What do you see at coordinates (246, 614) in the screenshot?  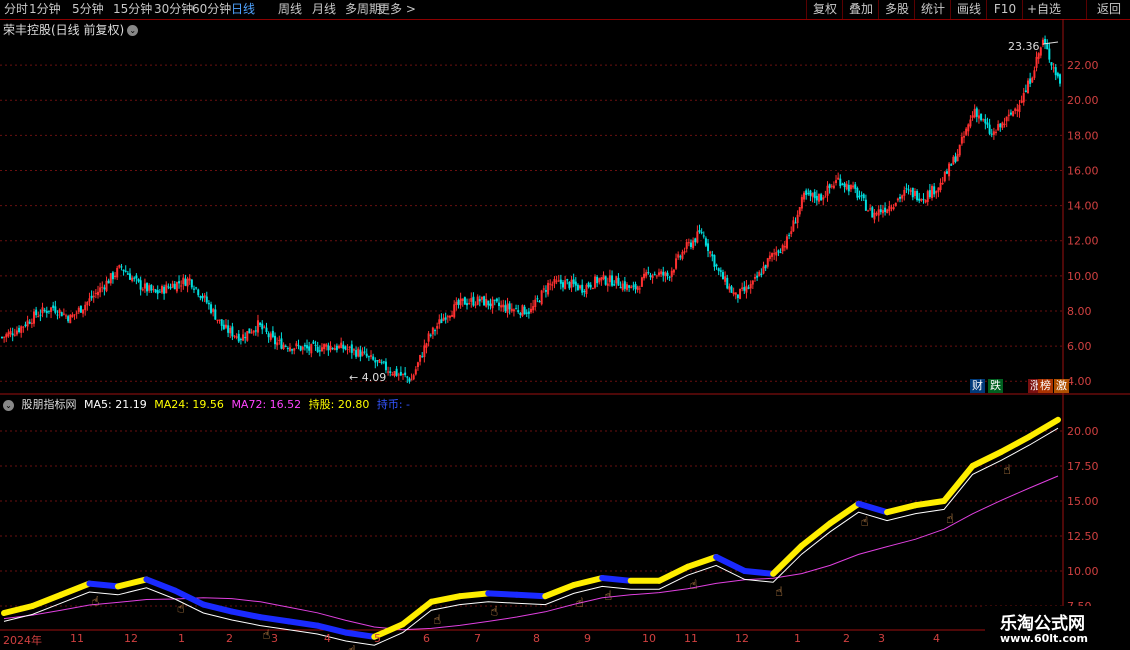 I see `coin-segment` at bounding box center [246, 614].